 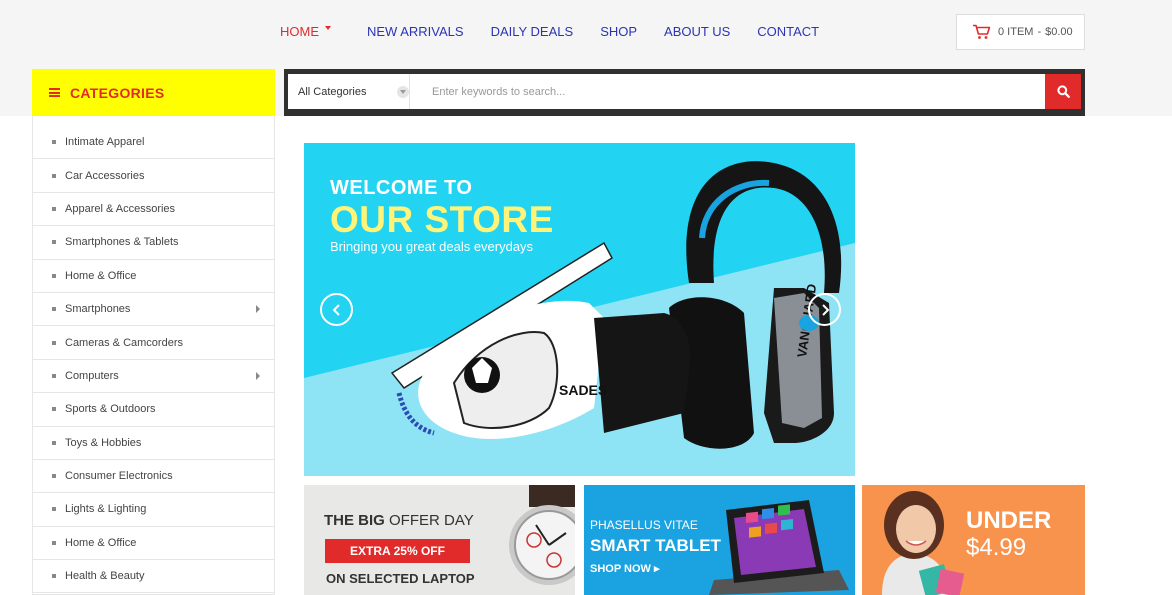 What do you see at coordinates (697, 31) in the screenshot?
I see `nav-about-us: ABOUT US` at bounding box center [697, 31].